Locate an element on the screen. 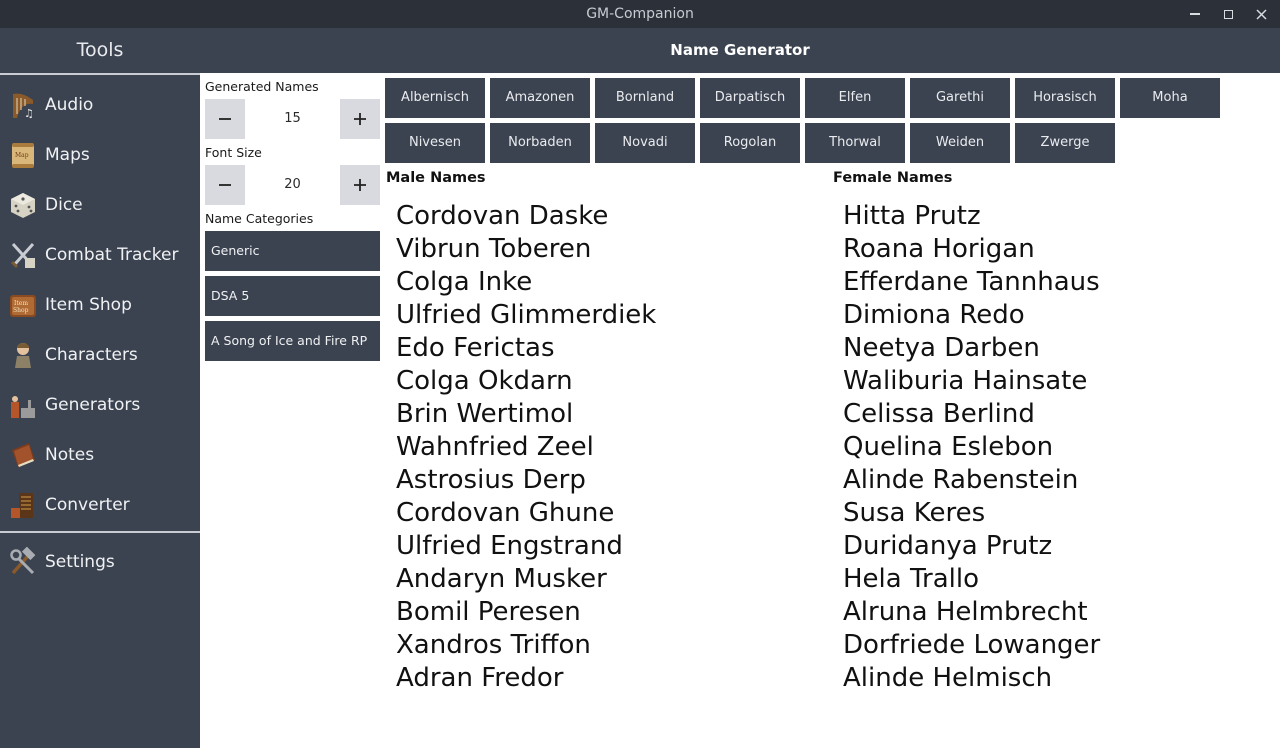  generated-names-value: 15 is located at coordinates (292, 119).